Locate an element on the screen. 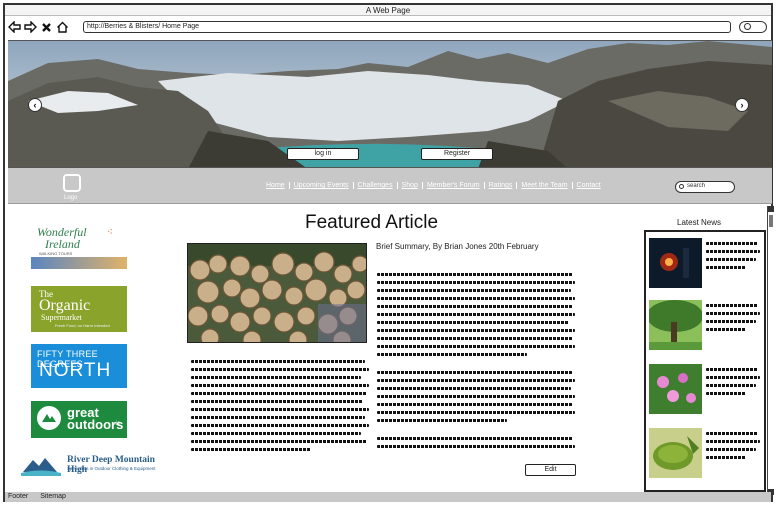 The height and width of the screenshot is (505, 776). site-search-input: search is located at coordinates (705, 187).